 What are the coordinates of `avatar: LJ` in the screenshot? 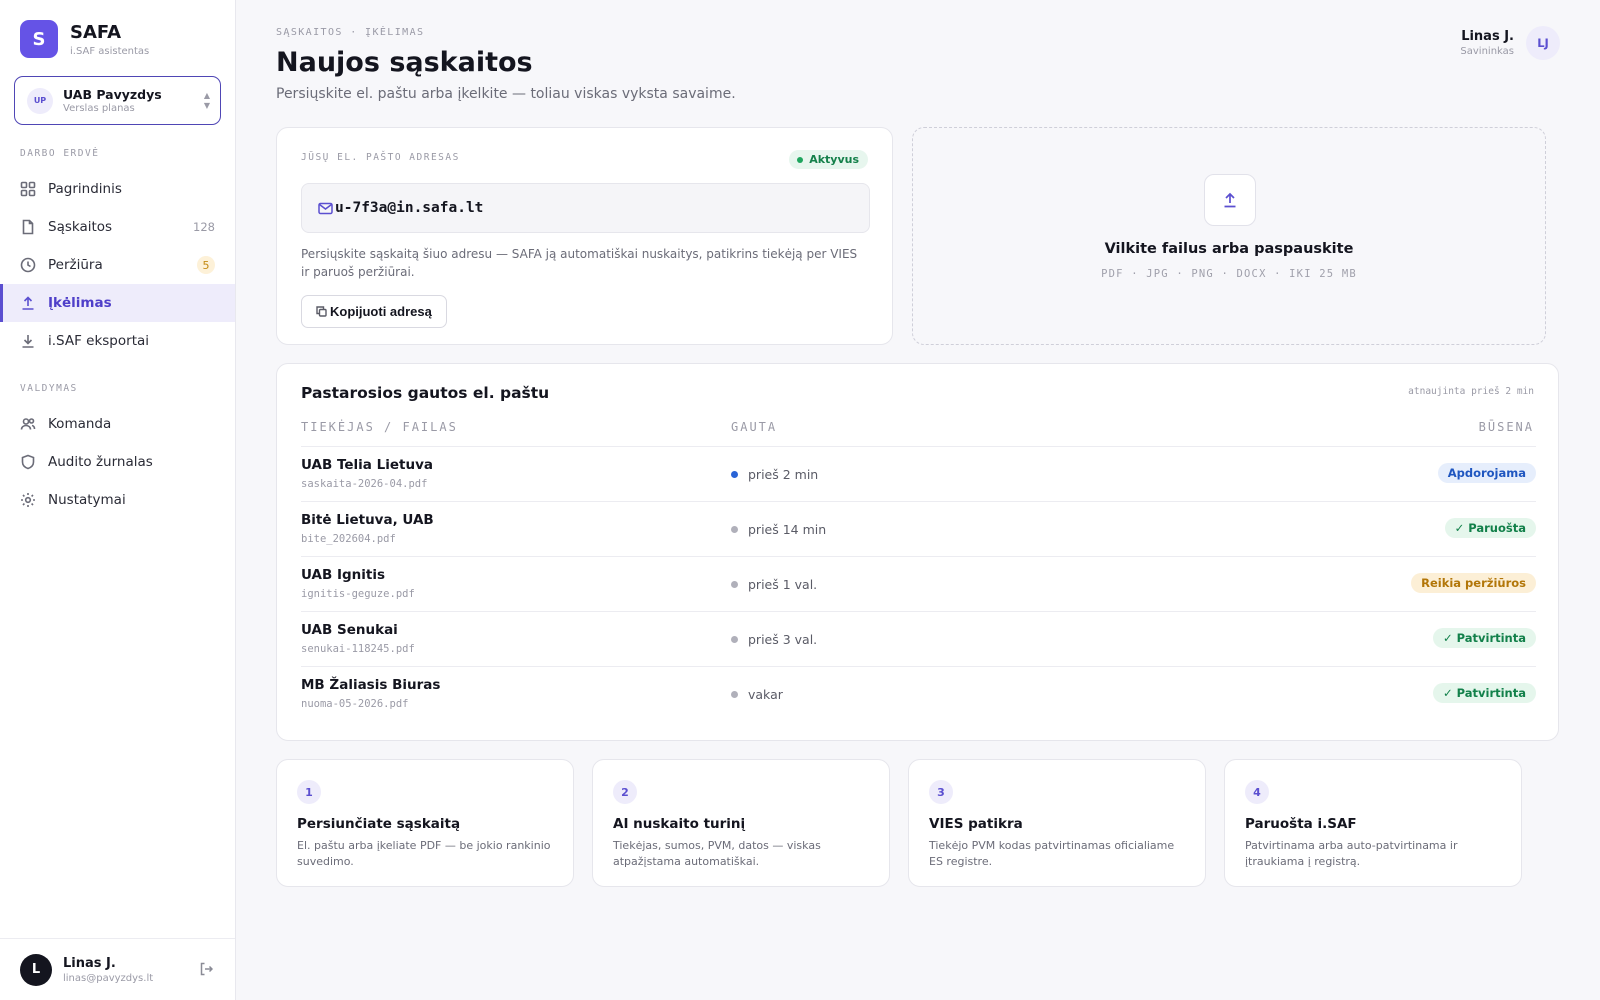 It's located at (1543, 43).